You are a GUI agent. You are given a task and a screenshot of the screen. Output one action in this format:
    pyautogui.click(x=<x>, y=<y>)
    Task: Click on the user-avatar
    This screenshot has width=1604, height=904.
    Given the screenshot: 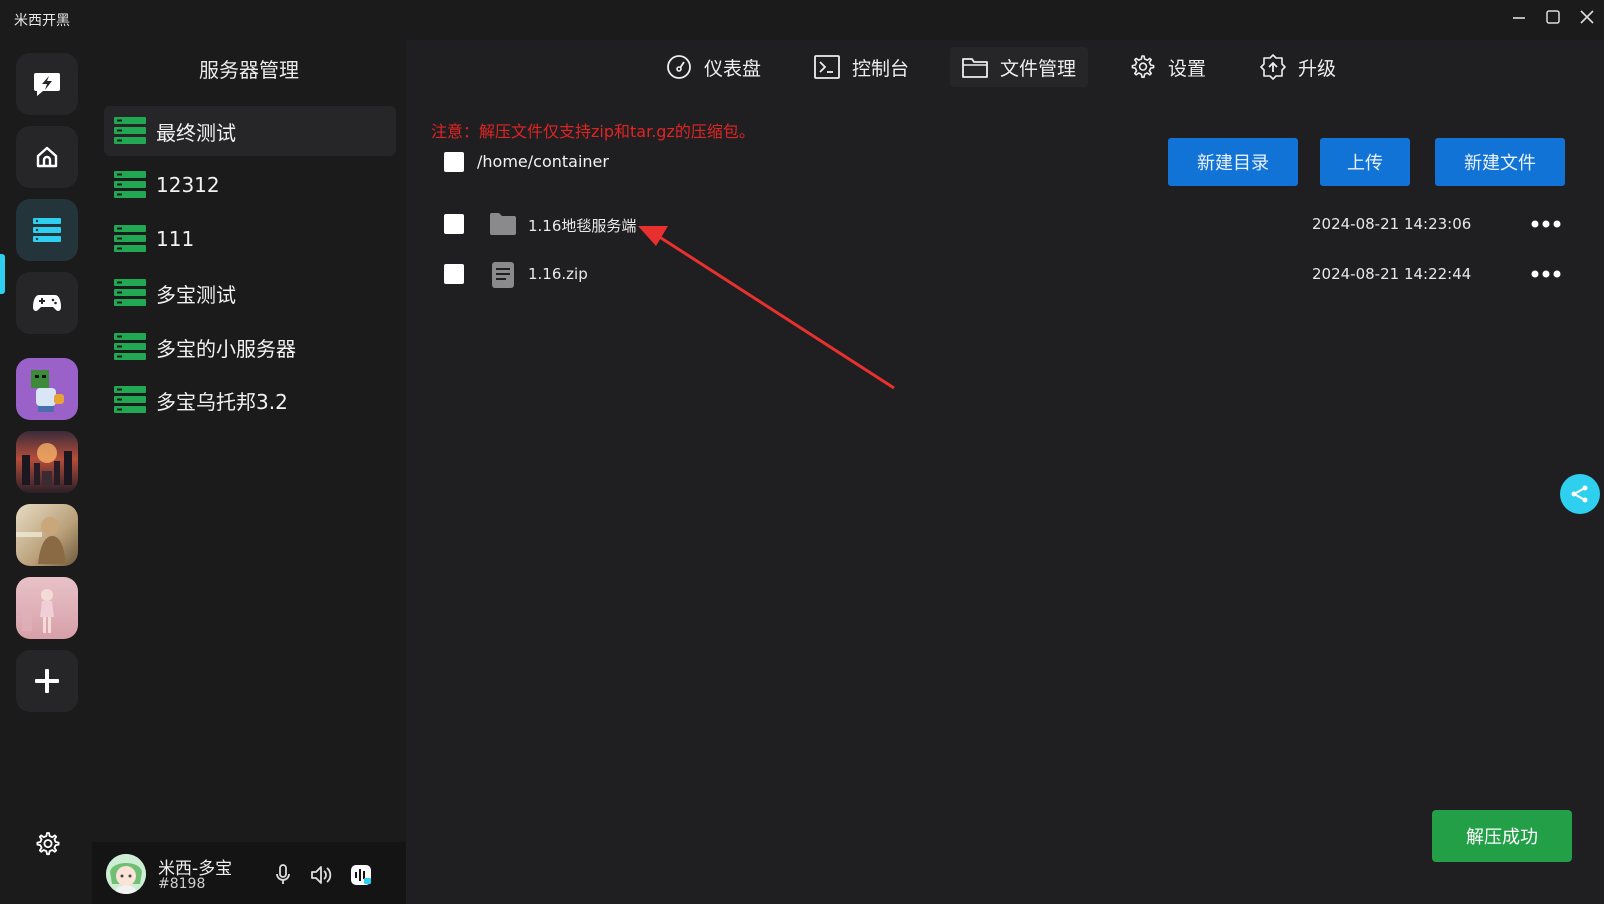 What is the action you would take?
    pyautogui.click(x=126, y=874)
    